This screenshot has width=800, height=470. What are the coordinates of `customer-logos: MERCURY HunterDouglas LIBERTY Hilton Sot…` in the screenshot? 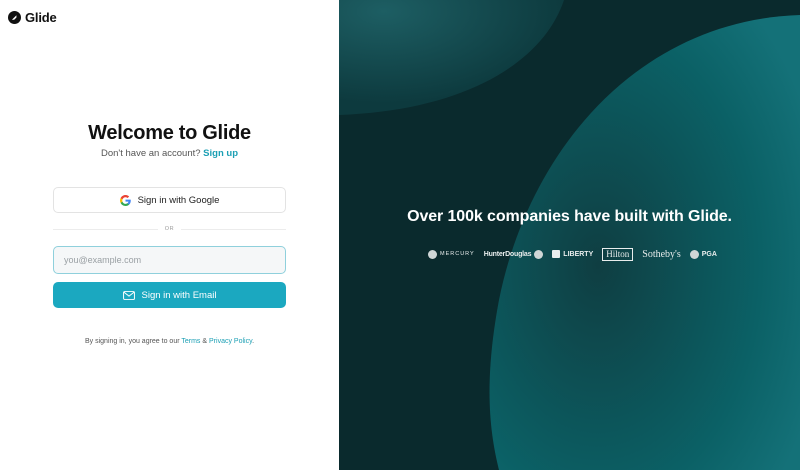 It's located at (572, 254).